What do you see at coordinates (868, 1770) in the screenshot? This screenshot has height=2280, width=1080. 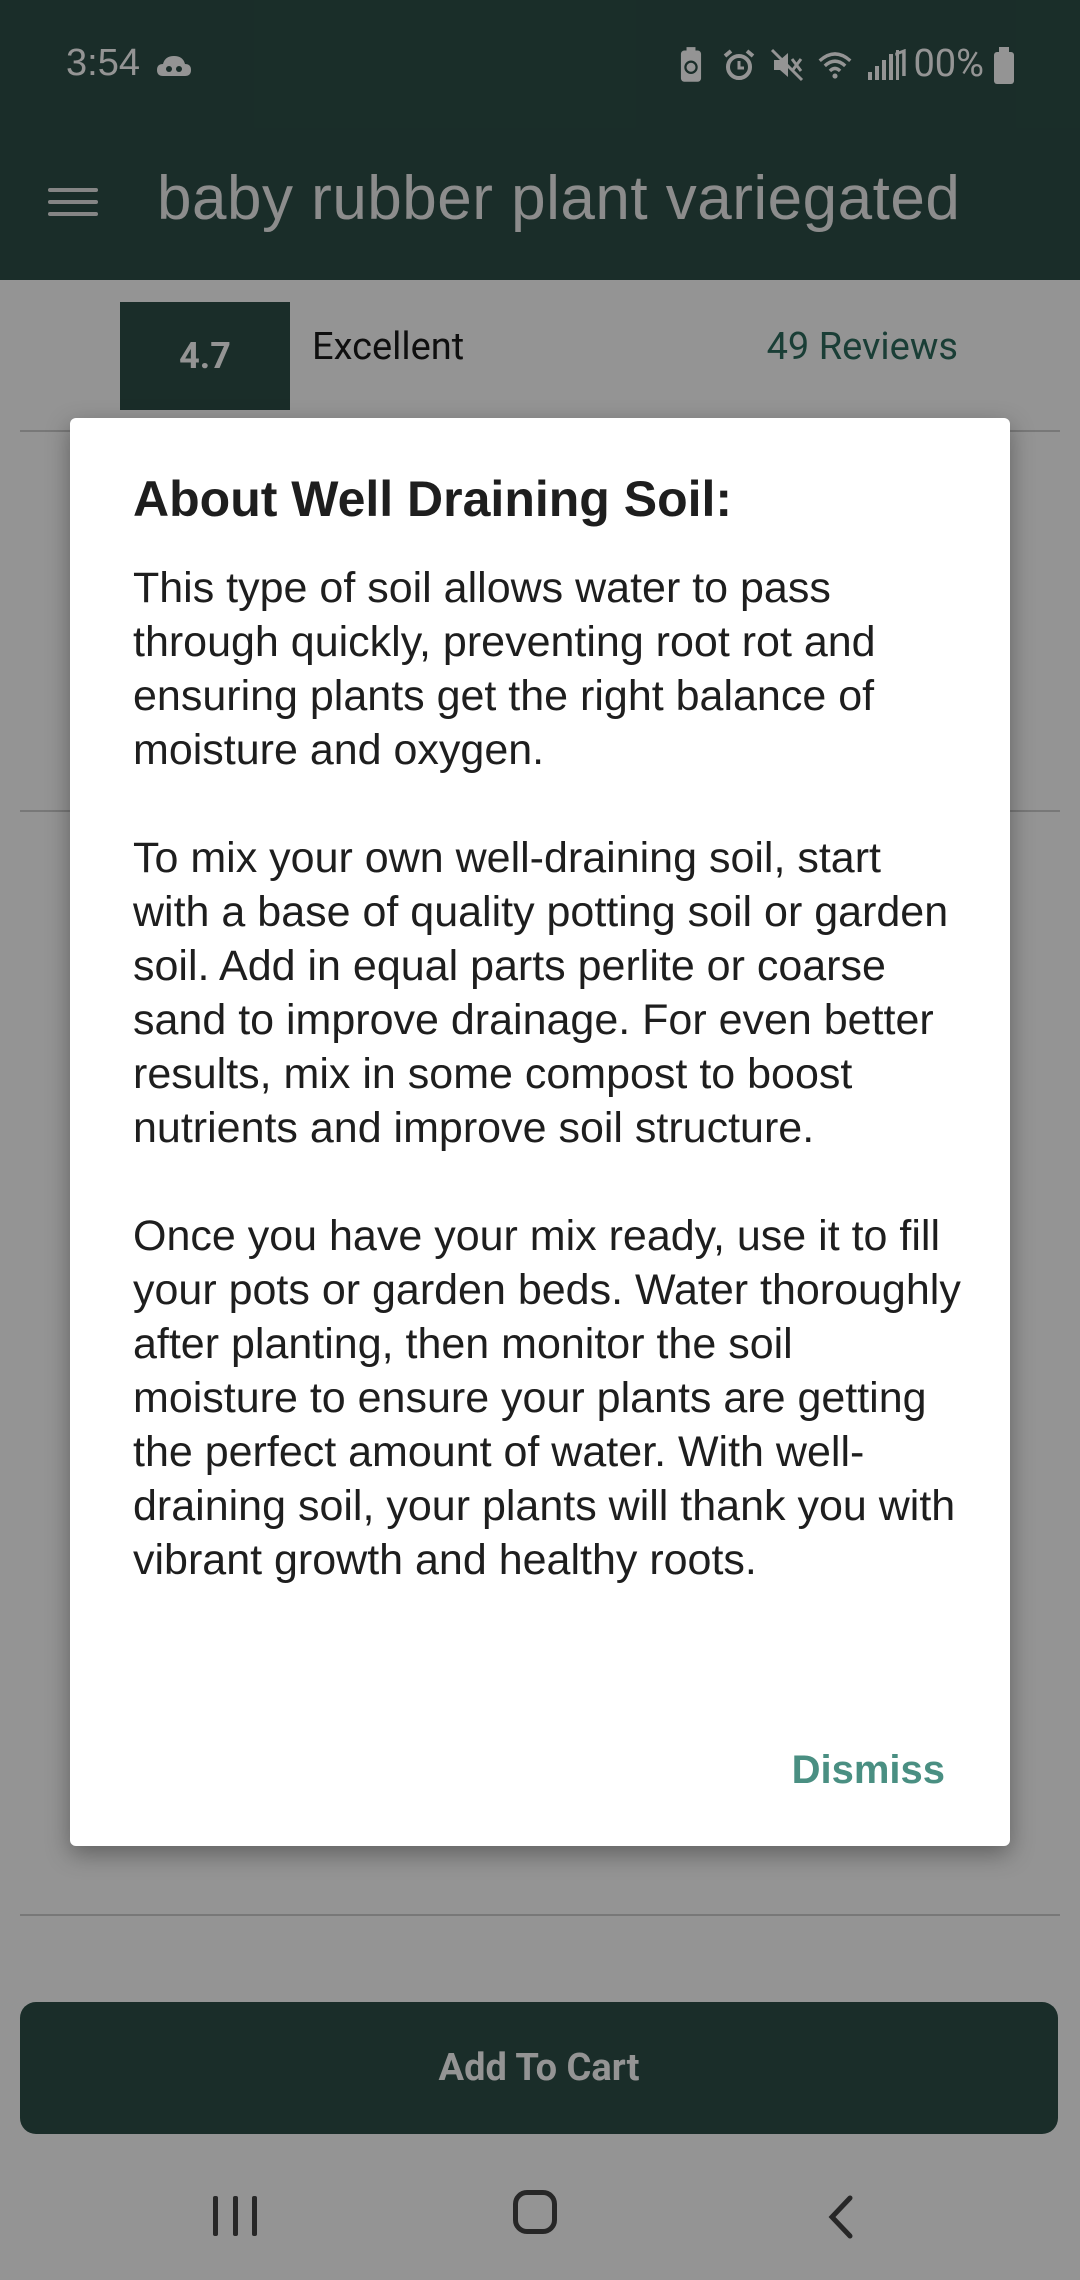 I see `dismiss-button: Dismiss` at bounding box center [868, 1770].